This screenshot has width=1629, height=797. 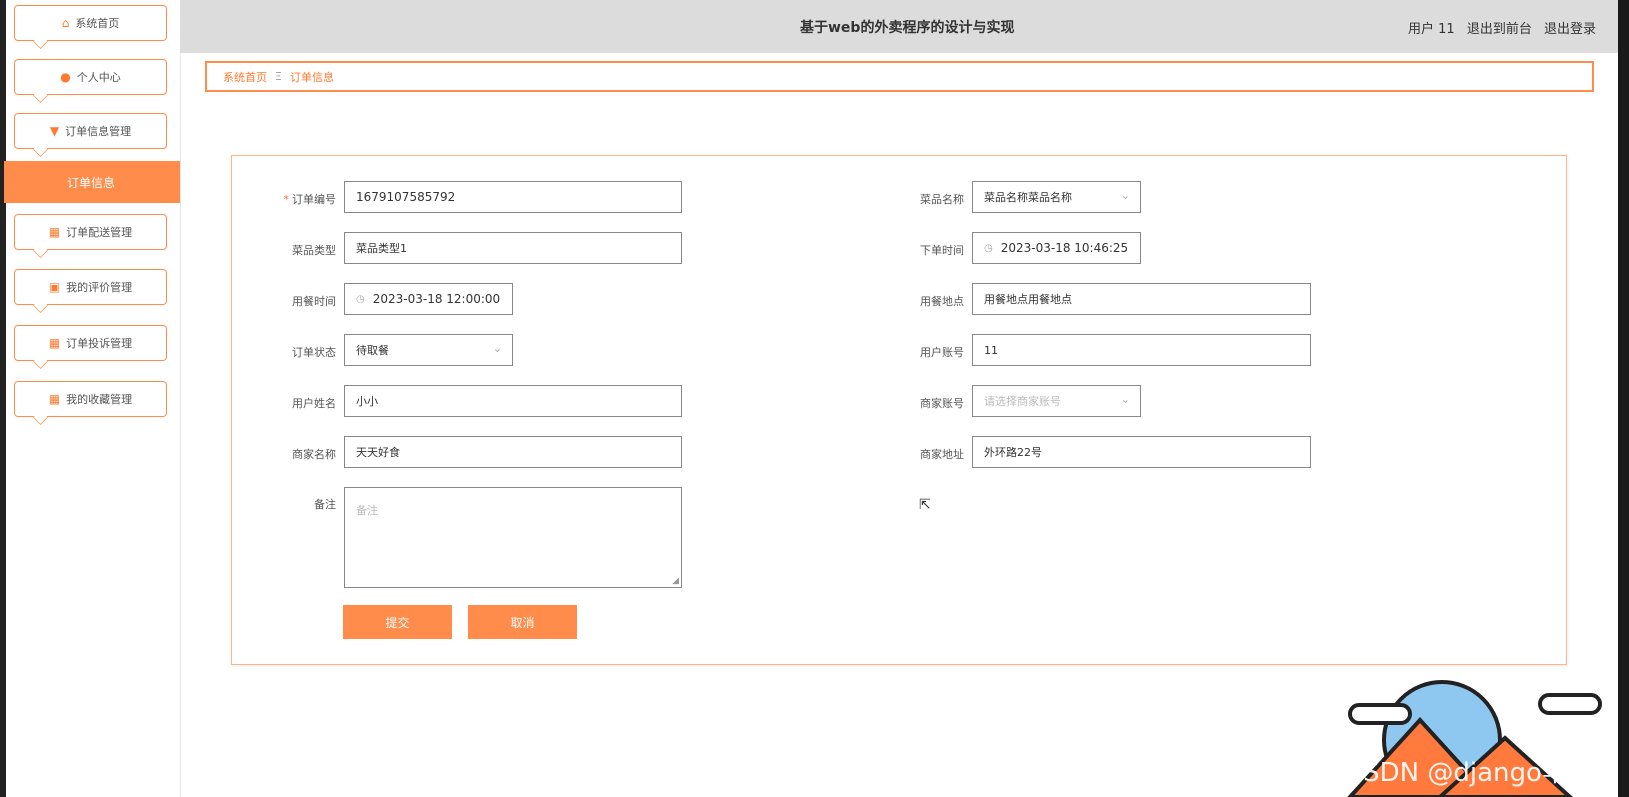 I want to click on dish-name-select: 菜品名称菜品名称 ⌄, so click(x=1056, y=197).